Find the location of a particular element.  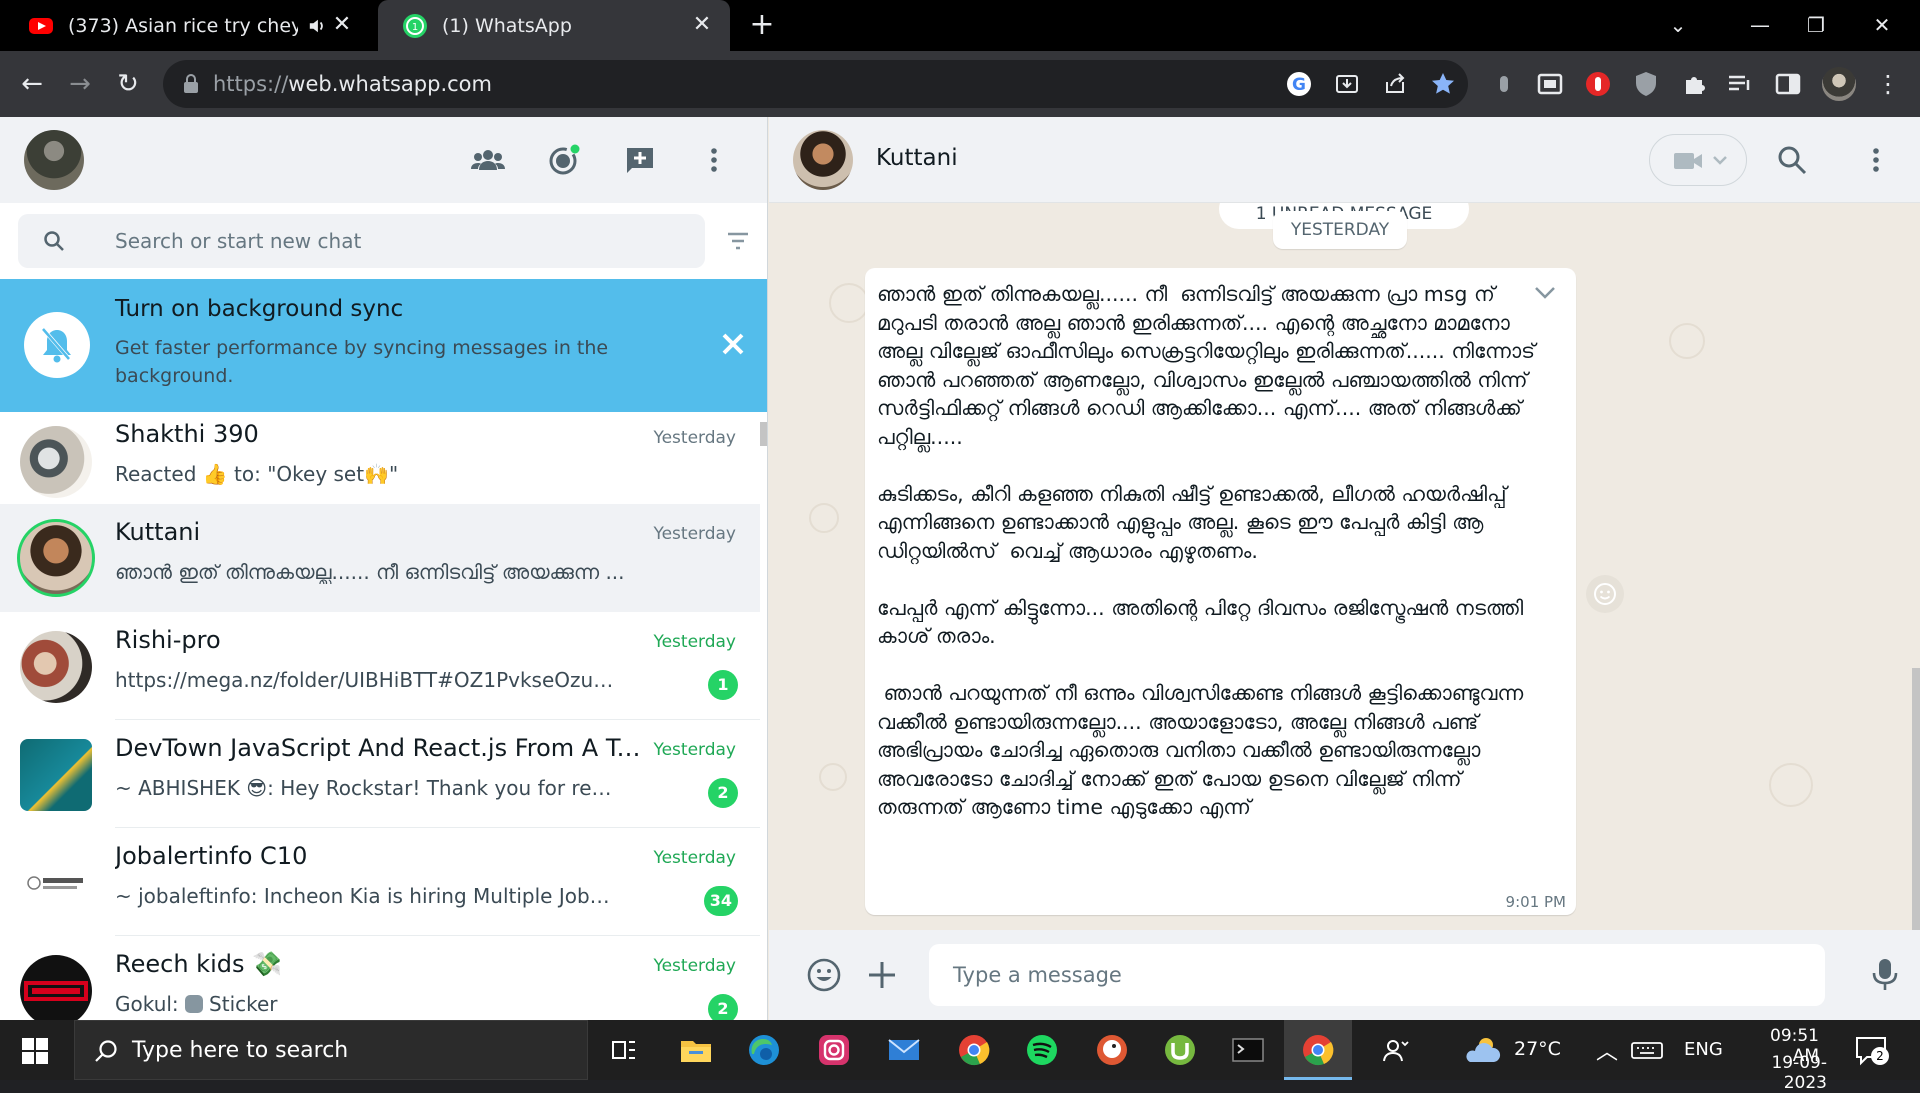

spotify-icon is located at coordinates (1042, 1050).